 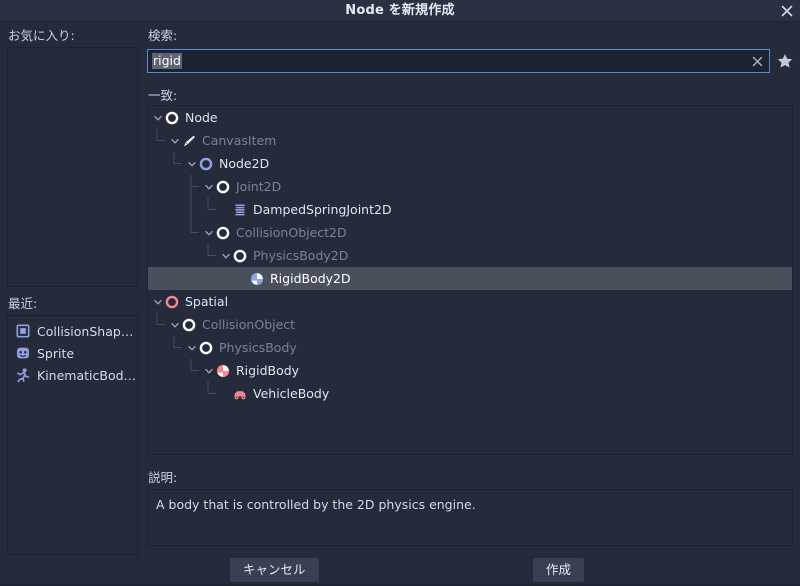 I want to click on list-item-label: KinematicBody2D, so click(x=87, y=375).